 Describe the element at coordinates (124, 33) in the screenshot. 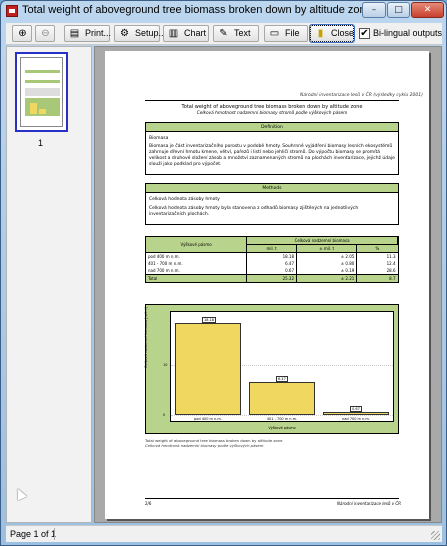

I see `setup-icon: ⚙` at that location.